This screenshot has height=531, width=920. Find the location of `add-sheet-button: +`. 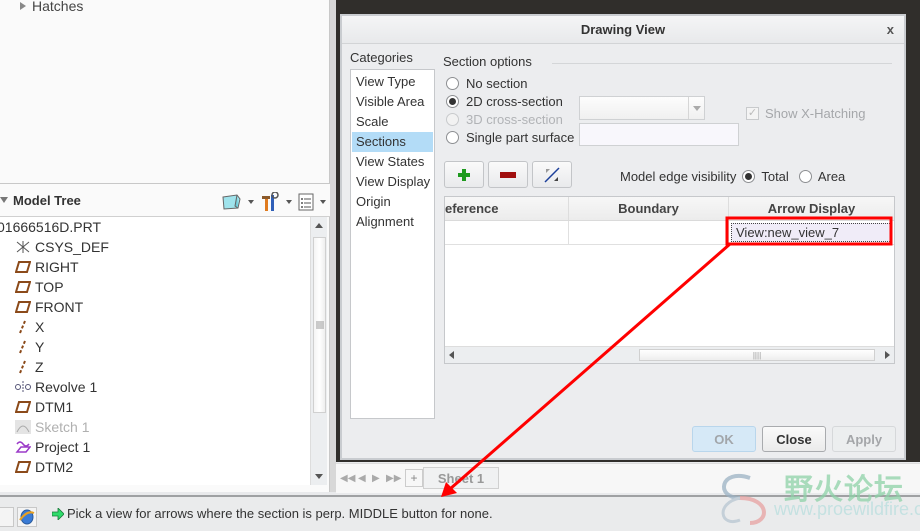

add-sheet-button: + is located at coordinates (414, 478).